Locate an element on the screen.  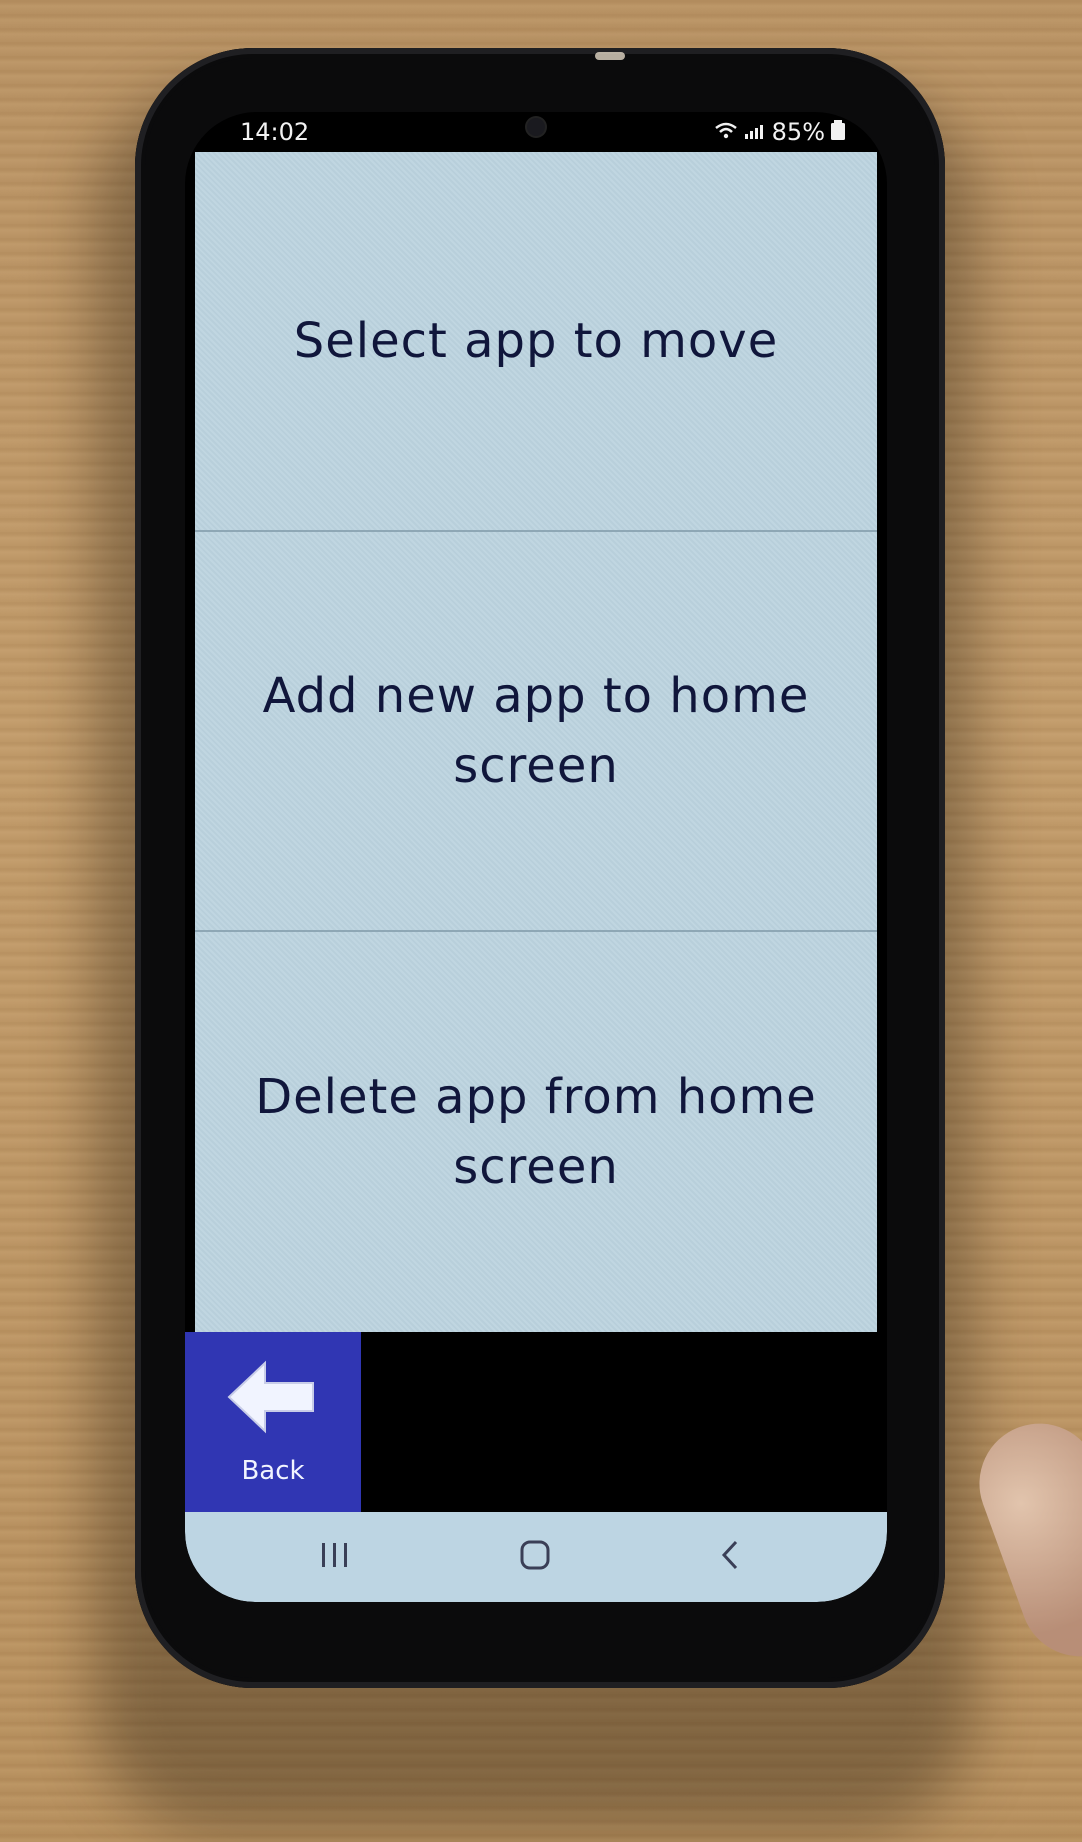
bottom-action-bar: Back is located at coordinates (536, 1422).